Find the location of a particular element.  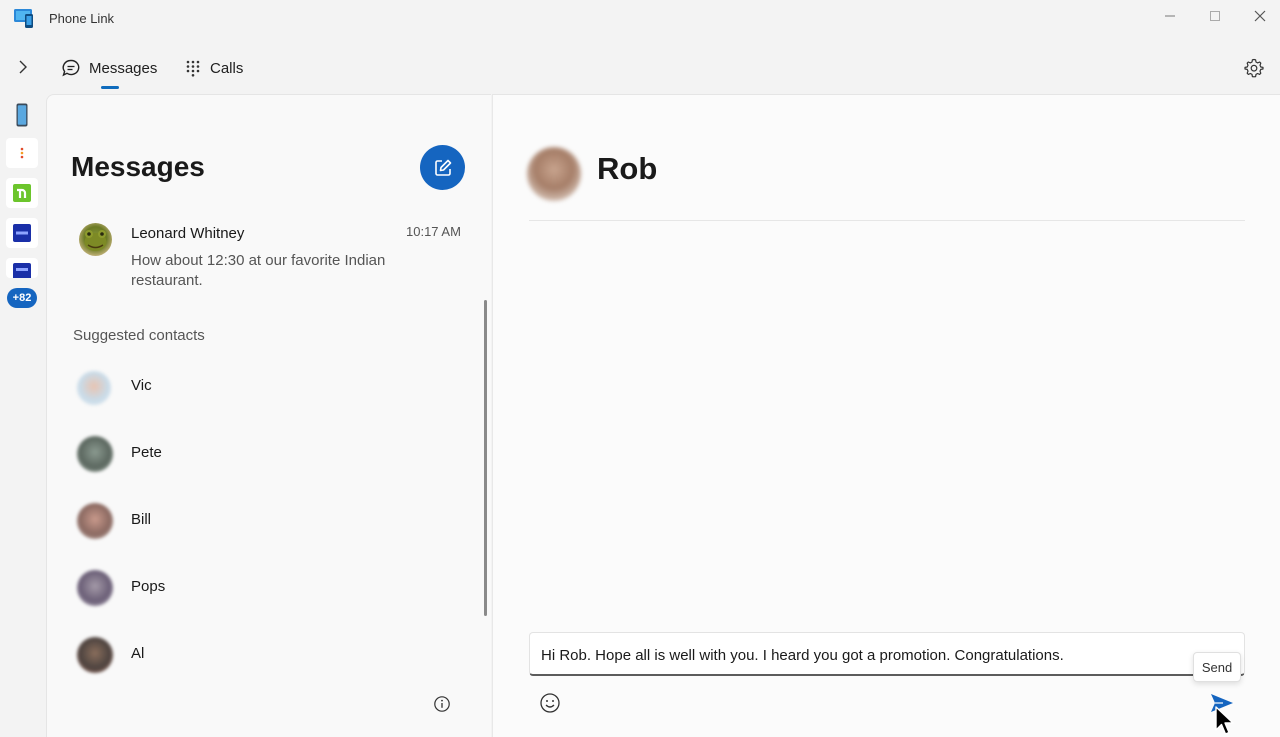

contact-item: Pops is located at coordinates (227, 588).